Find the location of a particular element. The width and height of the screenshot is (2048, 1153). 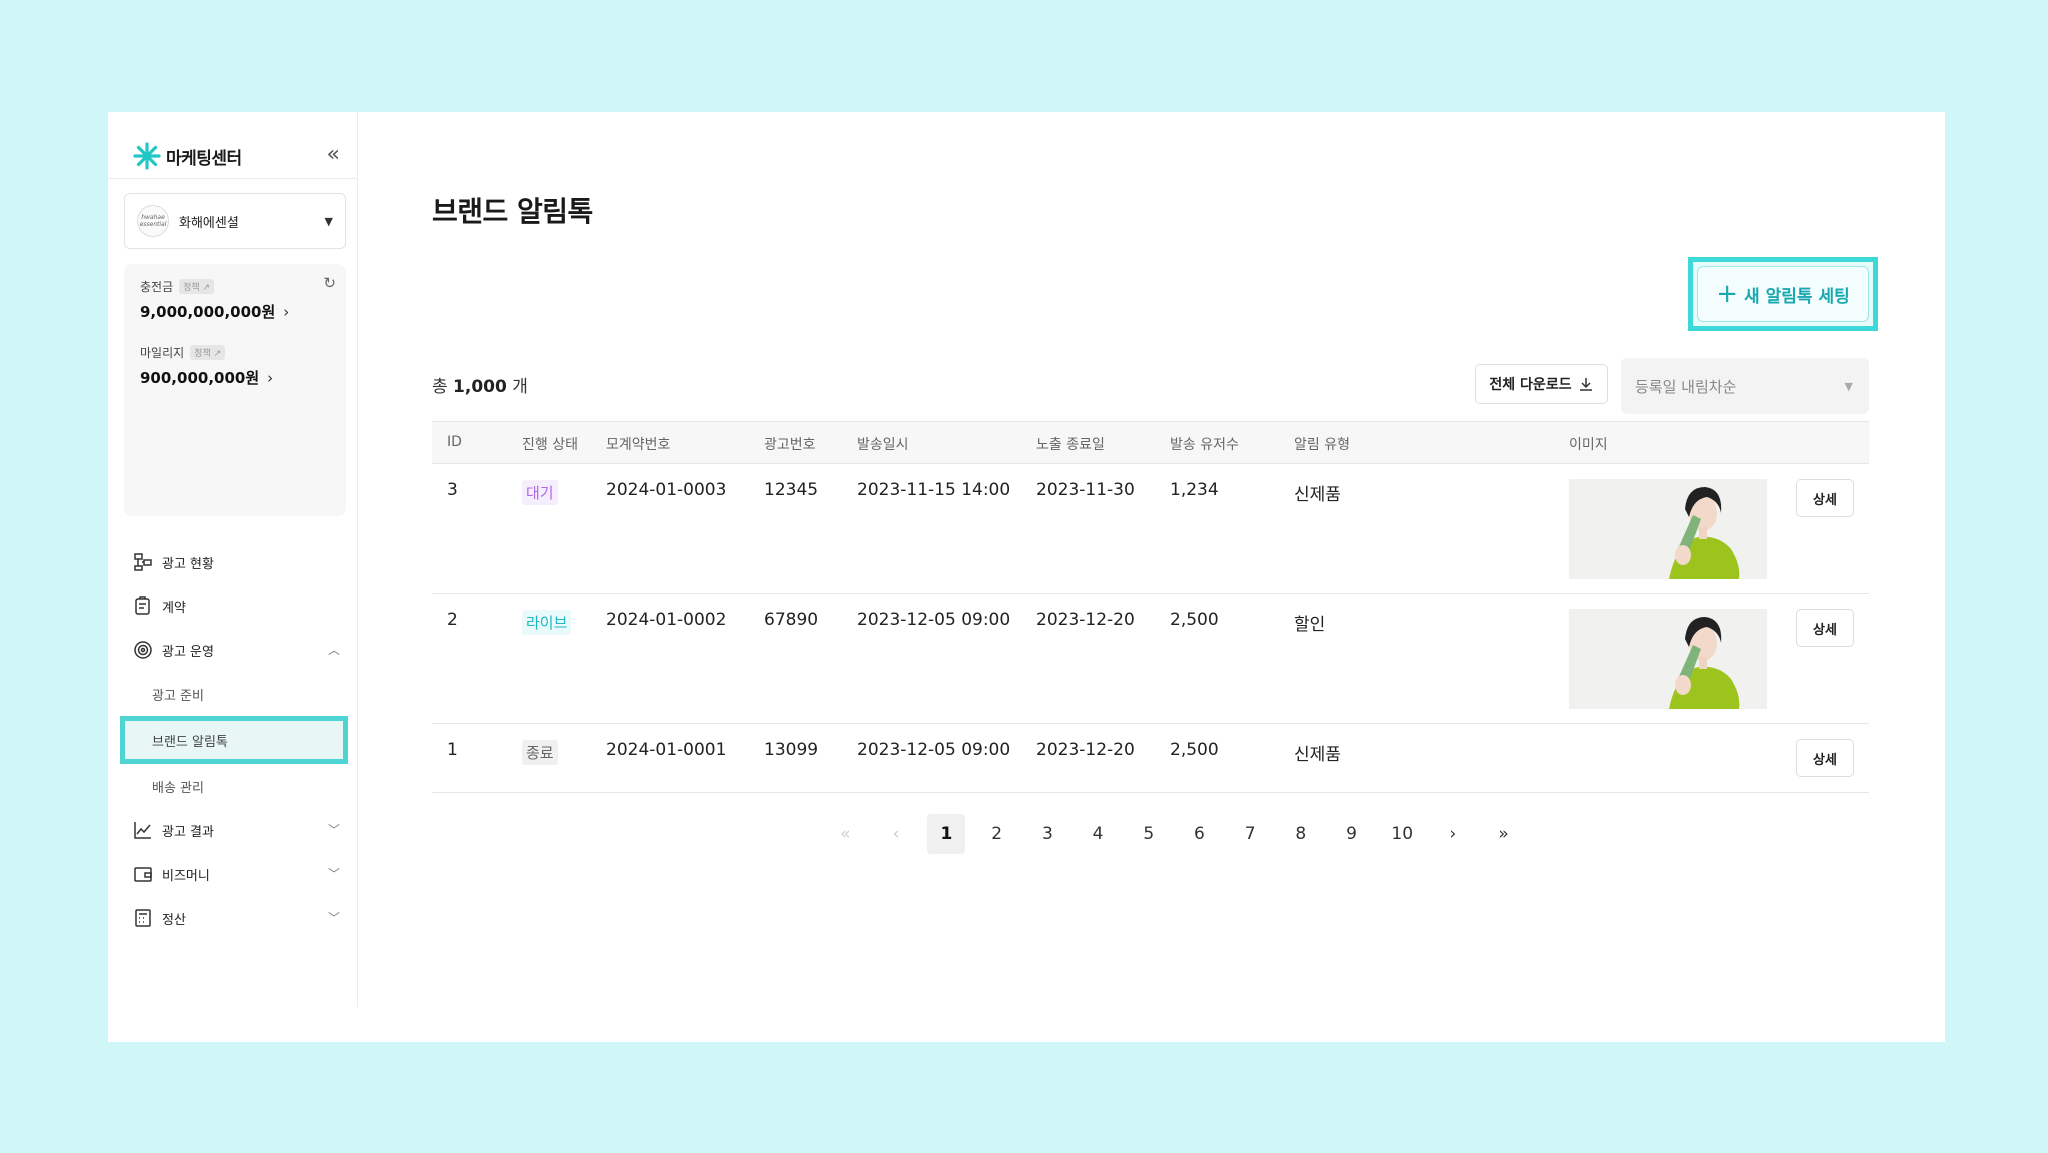

logo: 마케팅센터 « is located at coordinates (245, 156).